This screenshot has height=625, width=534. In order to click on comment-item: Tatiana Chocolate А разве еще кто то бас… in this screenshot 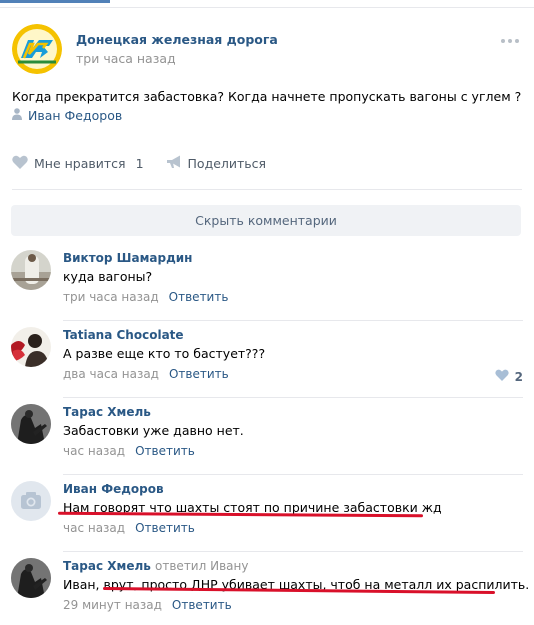, I will do `click(267, 365)`.